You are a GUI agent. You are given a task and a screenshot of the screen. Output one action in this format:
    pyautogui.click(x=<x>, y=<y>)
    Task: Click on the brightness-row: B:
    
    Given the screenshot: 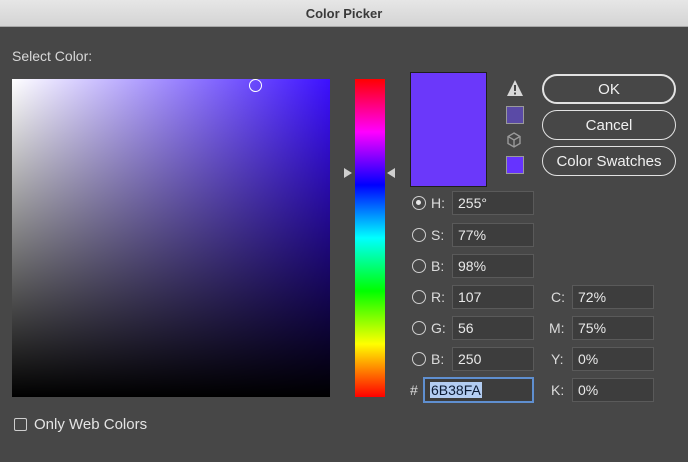 What is the action you would take?
    pyautogui.click(x=428, y=266)
    